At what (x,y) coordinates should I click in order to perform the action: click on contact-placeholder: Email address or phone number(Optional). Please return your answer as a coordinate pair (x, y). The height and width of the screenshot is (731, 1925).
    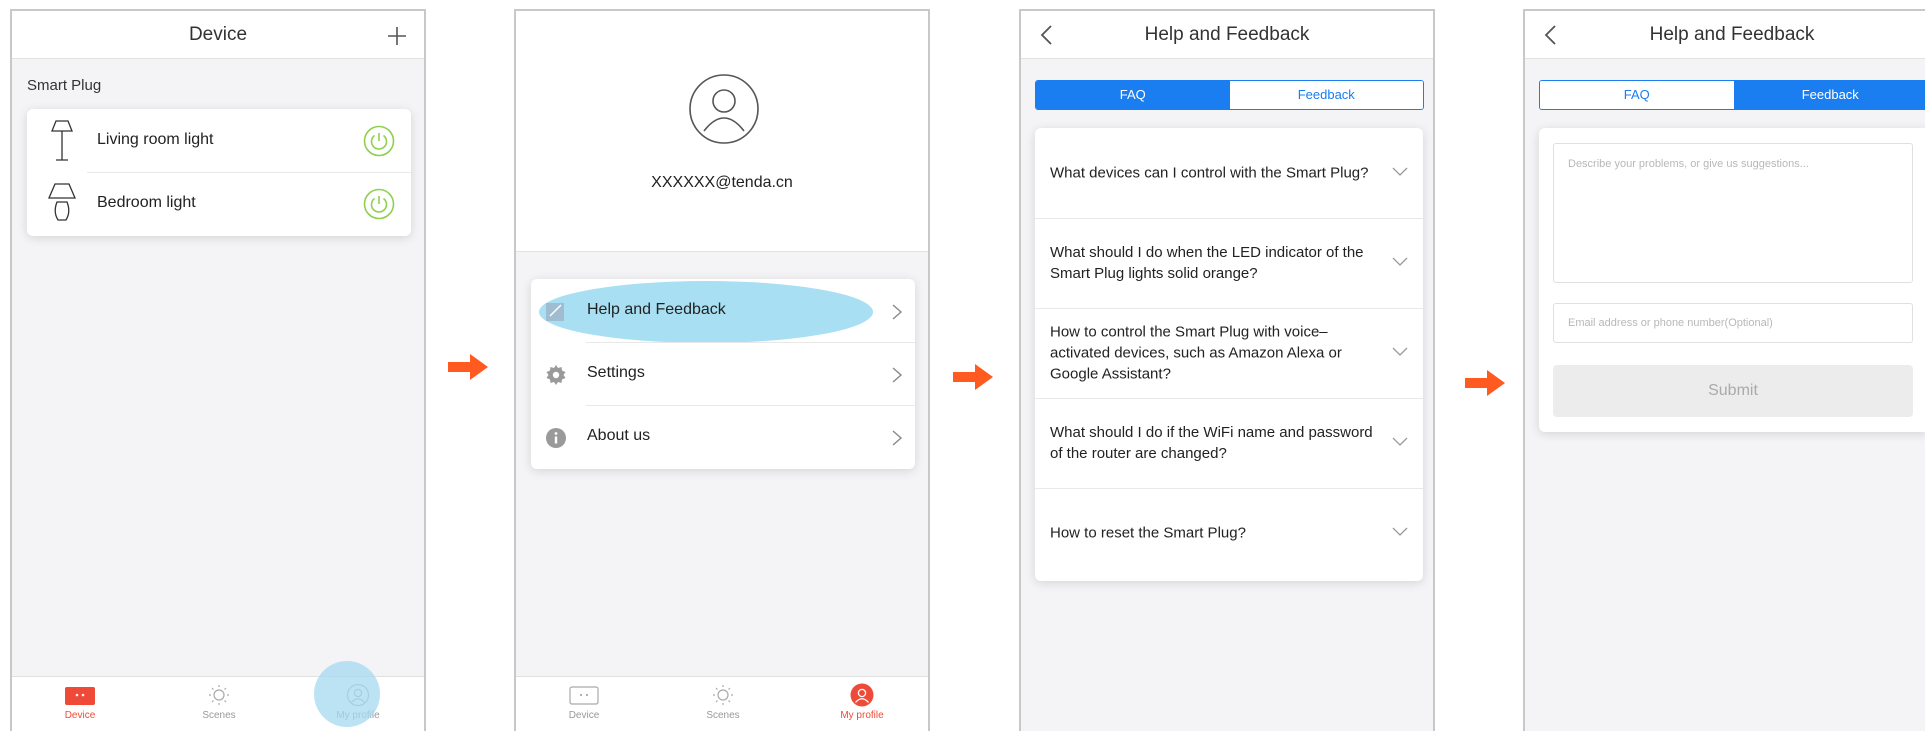
    Looking at the image, I should click on (1670, 323).